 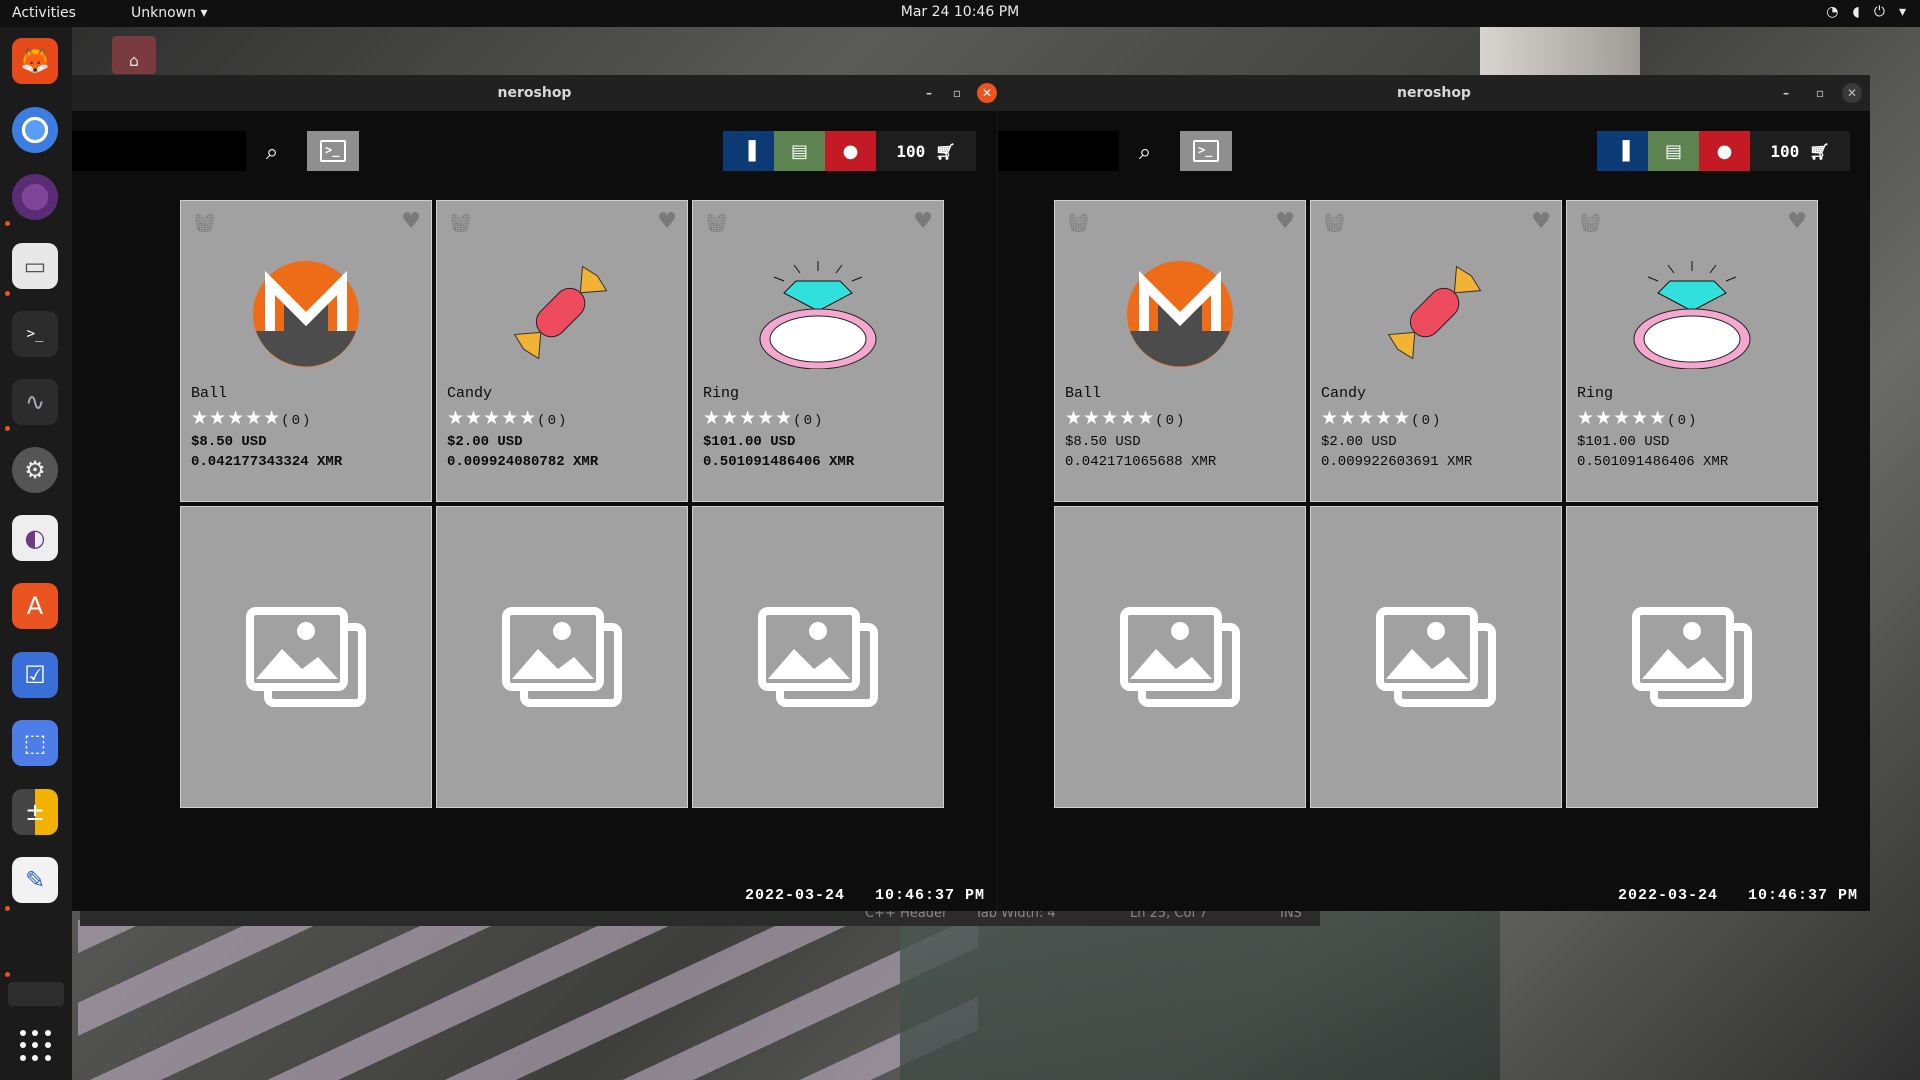 What do you see at coordinates (35, 470) in the screenshot?
I see `settings-icon: ⚙` at bounding box center [35, 470].